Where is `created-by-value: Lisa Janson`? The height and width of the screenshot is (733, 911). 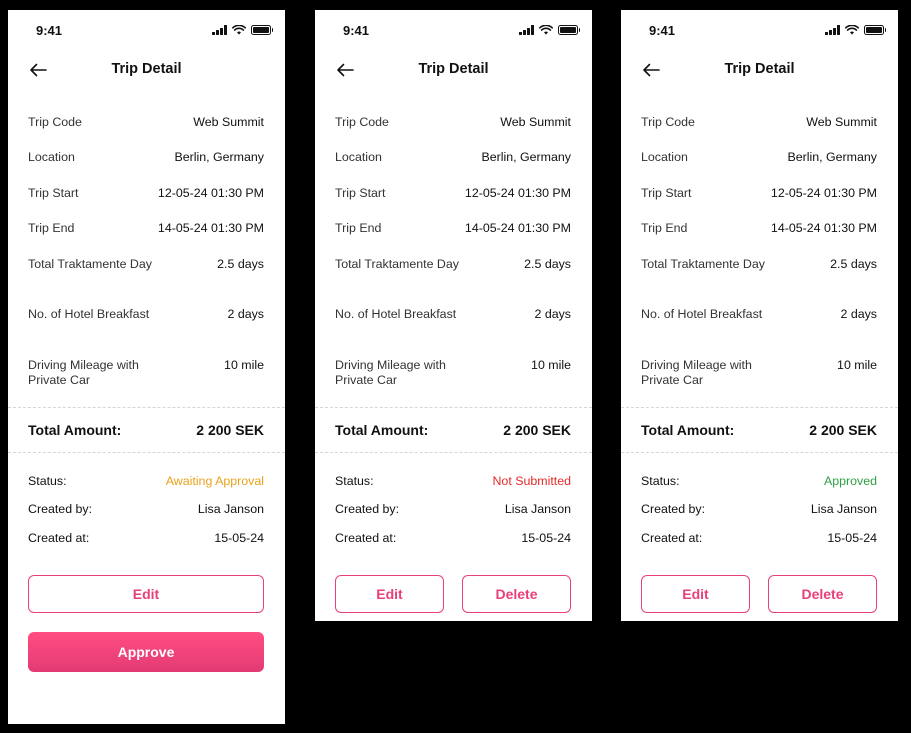
created-by-value: Lisa Janson is located at coordinates (537, 509).